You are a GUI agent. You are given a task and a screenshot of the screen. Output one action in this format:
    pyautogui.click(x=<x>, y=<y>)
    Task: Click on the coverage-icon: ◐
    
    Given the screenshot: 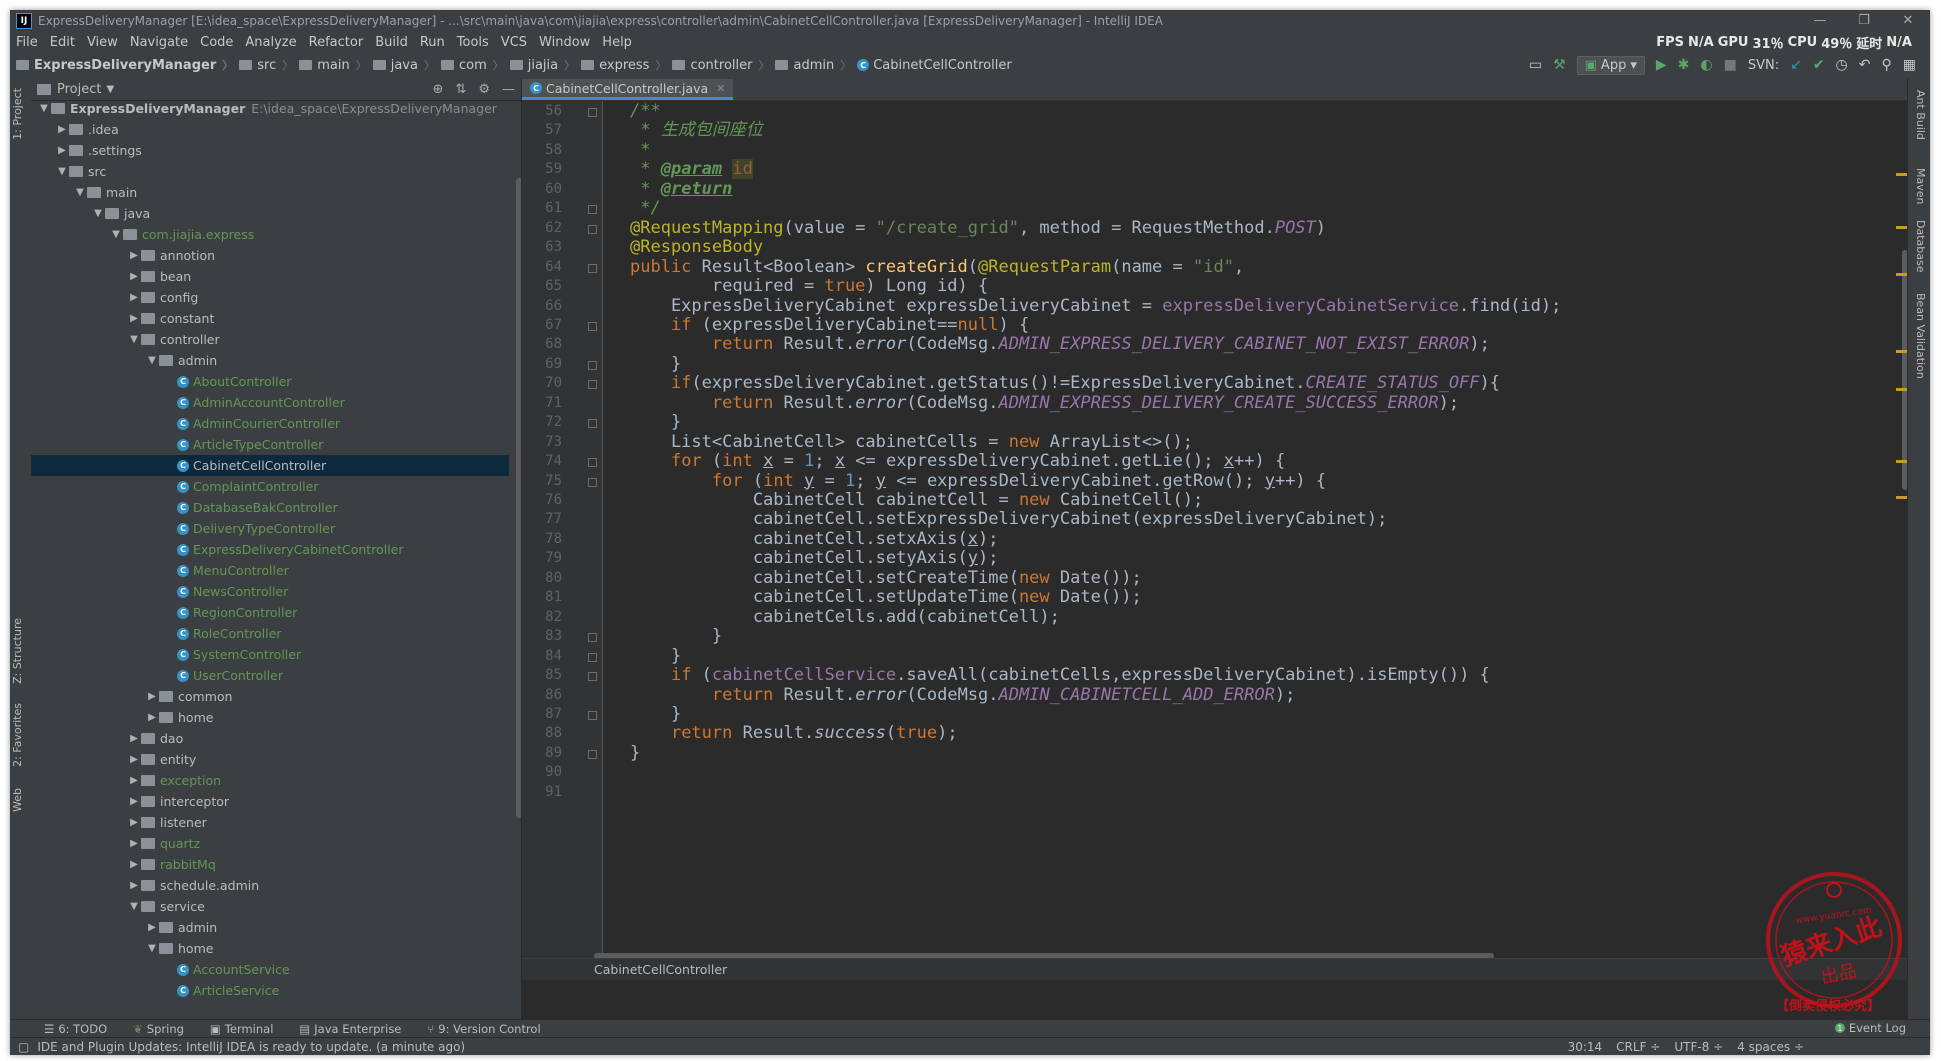 What is the action you would take?
    pyautogui.click(x=1706, y=65)
    